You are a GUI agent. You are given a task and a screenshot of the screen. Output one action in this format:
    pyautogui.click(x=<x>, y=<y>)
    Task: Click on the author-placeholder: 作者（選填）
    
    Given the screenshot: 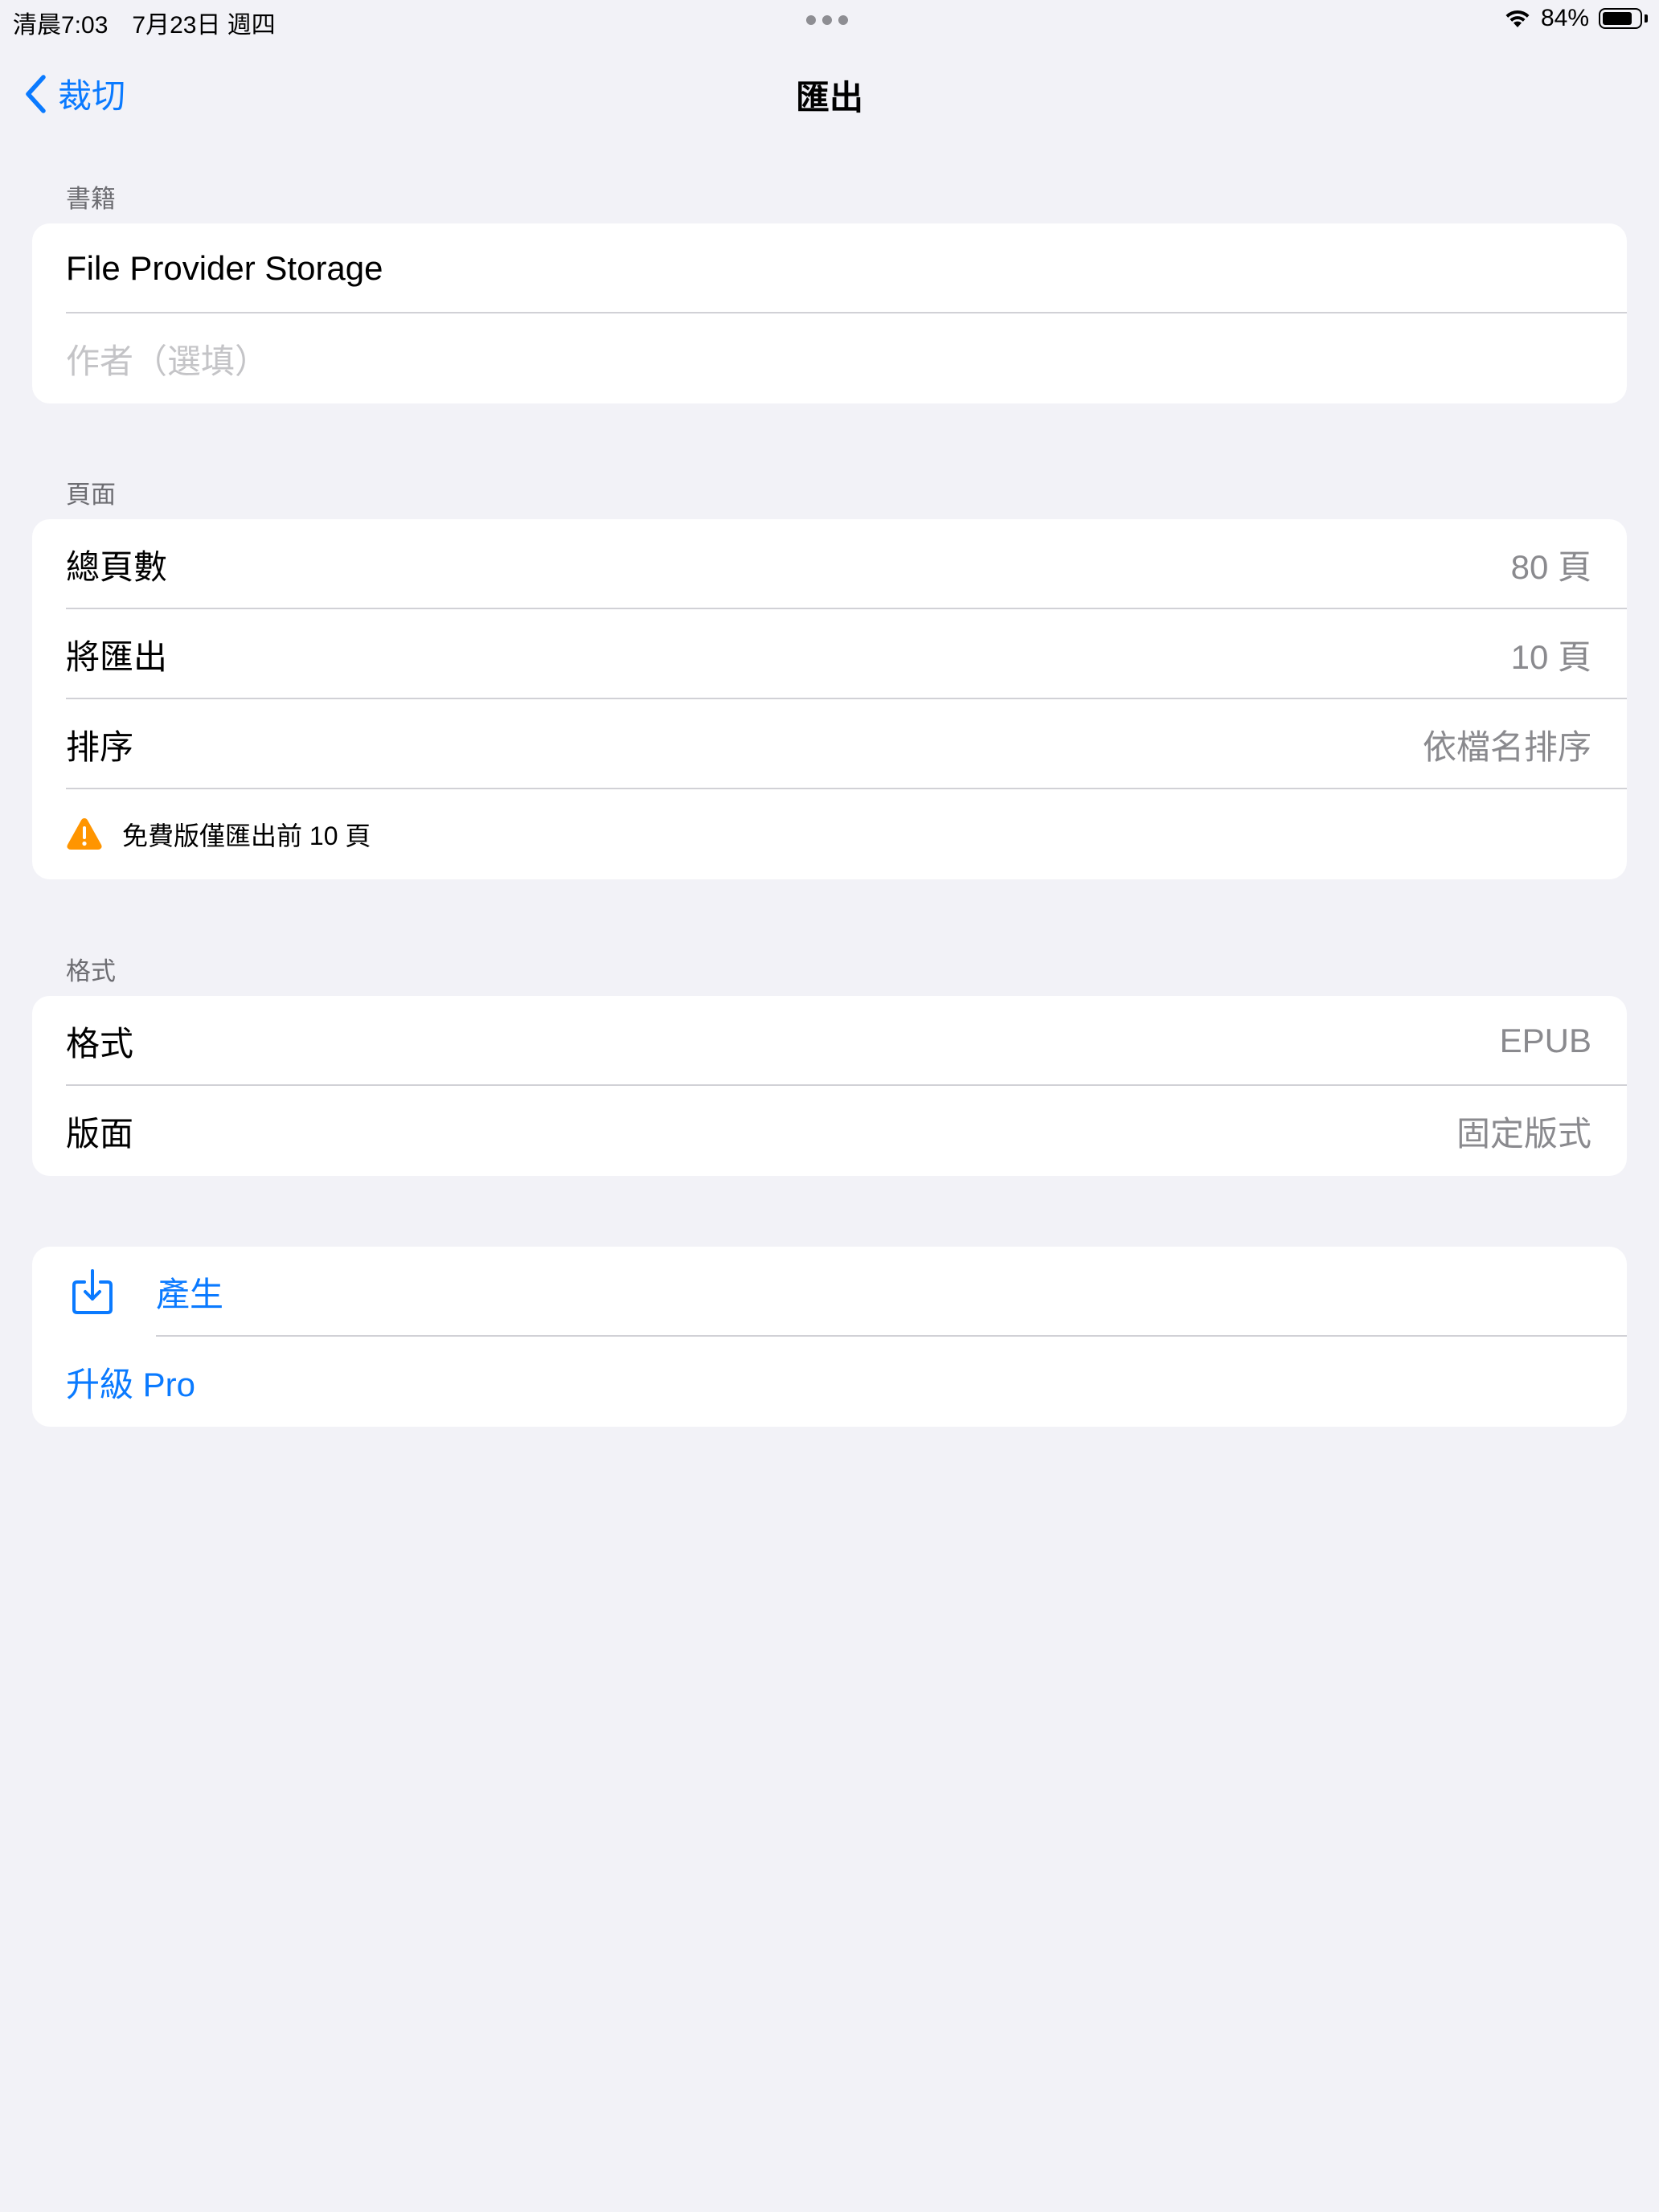 What is the action you would take?
    pyautogui.click(x=167, y=358)
    